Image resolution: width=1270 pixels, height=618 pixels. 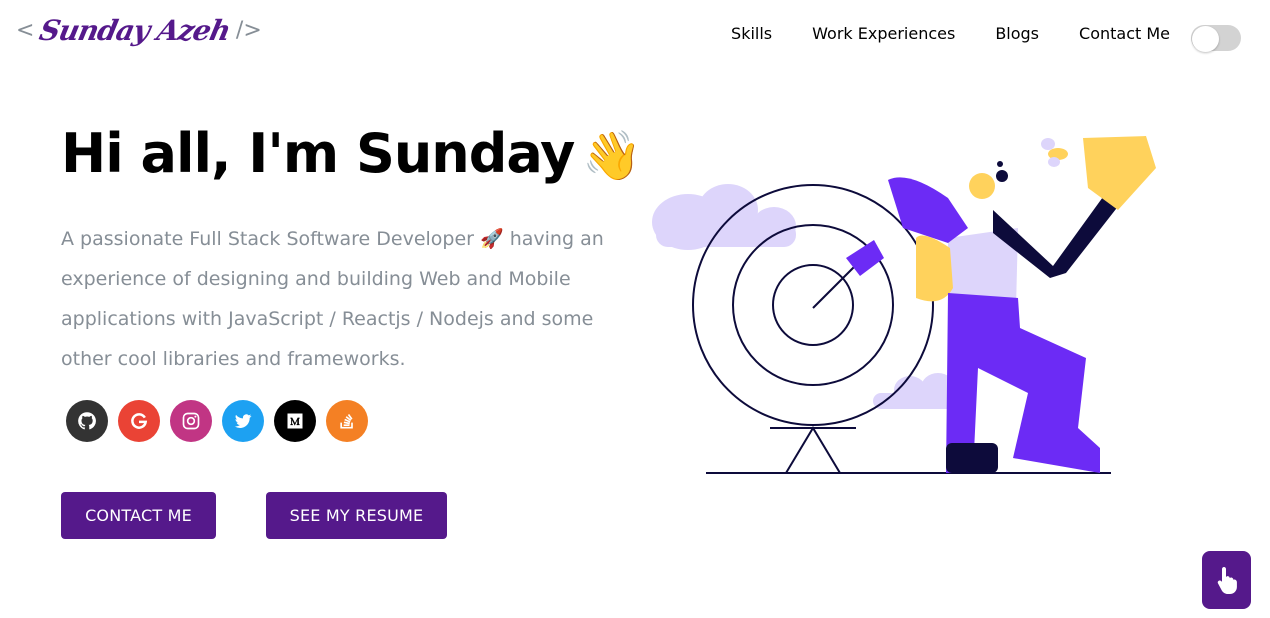 What do you see at coordinates (347, 421) in the screenshot?
I see `stack-overflow-icon` at bounding box center [347, 421].